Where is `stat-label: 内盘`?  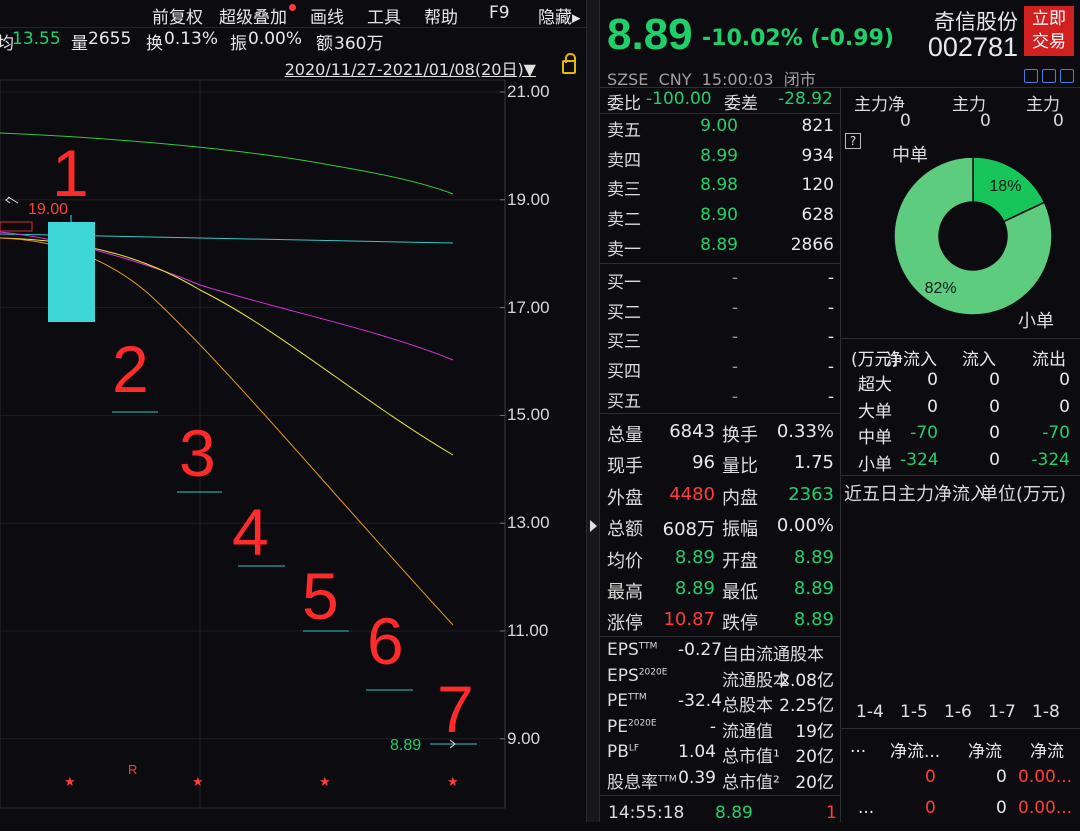
stat-label: 内盘 is located at coordinates (740, 498).